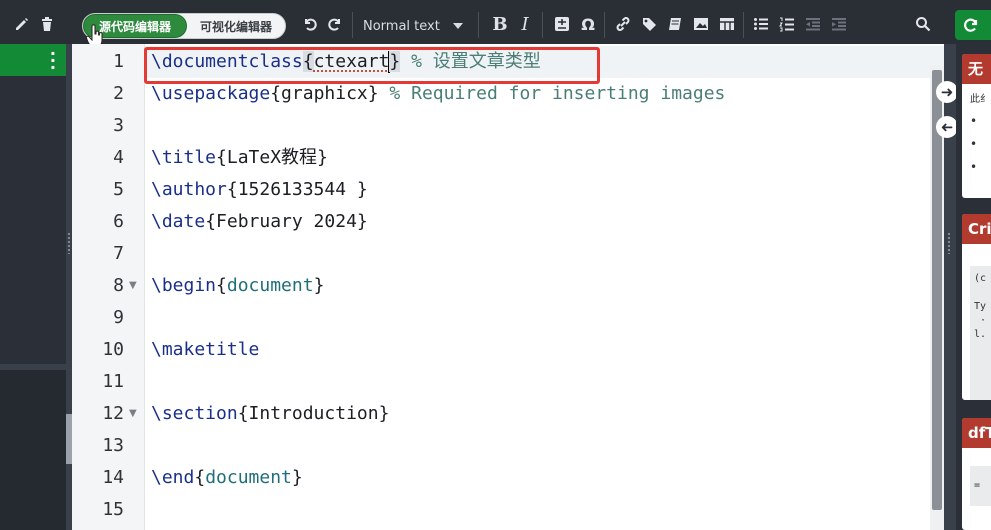 The height and width of the screenshot is (530, 991). Describe the element at coordinates (33, 60) in the screenshot. I see `file-tree-header: · · ·` at that location.